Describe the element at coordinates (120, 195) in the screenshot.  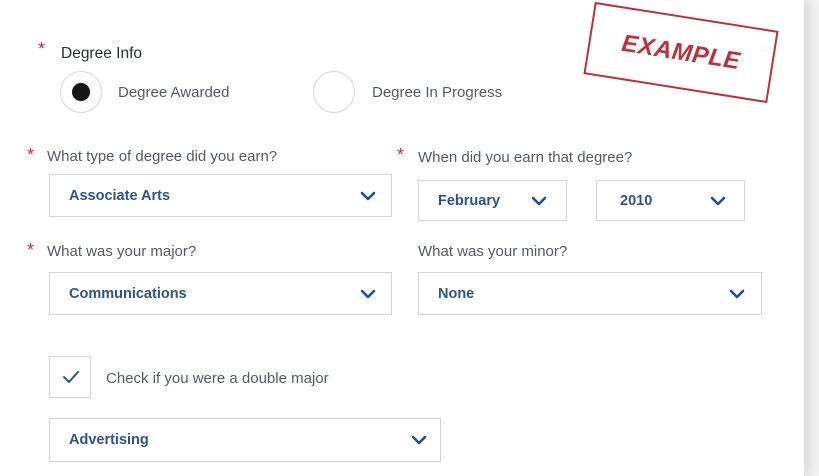
I see `degree-type-value: Associate Arts` at that location.